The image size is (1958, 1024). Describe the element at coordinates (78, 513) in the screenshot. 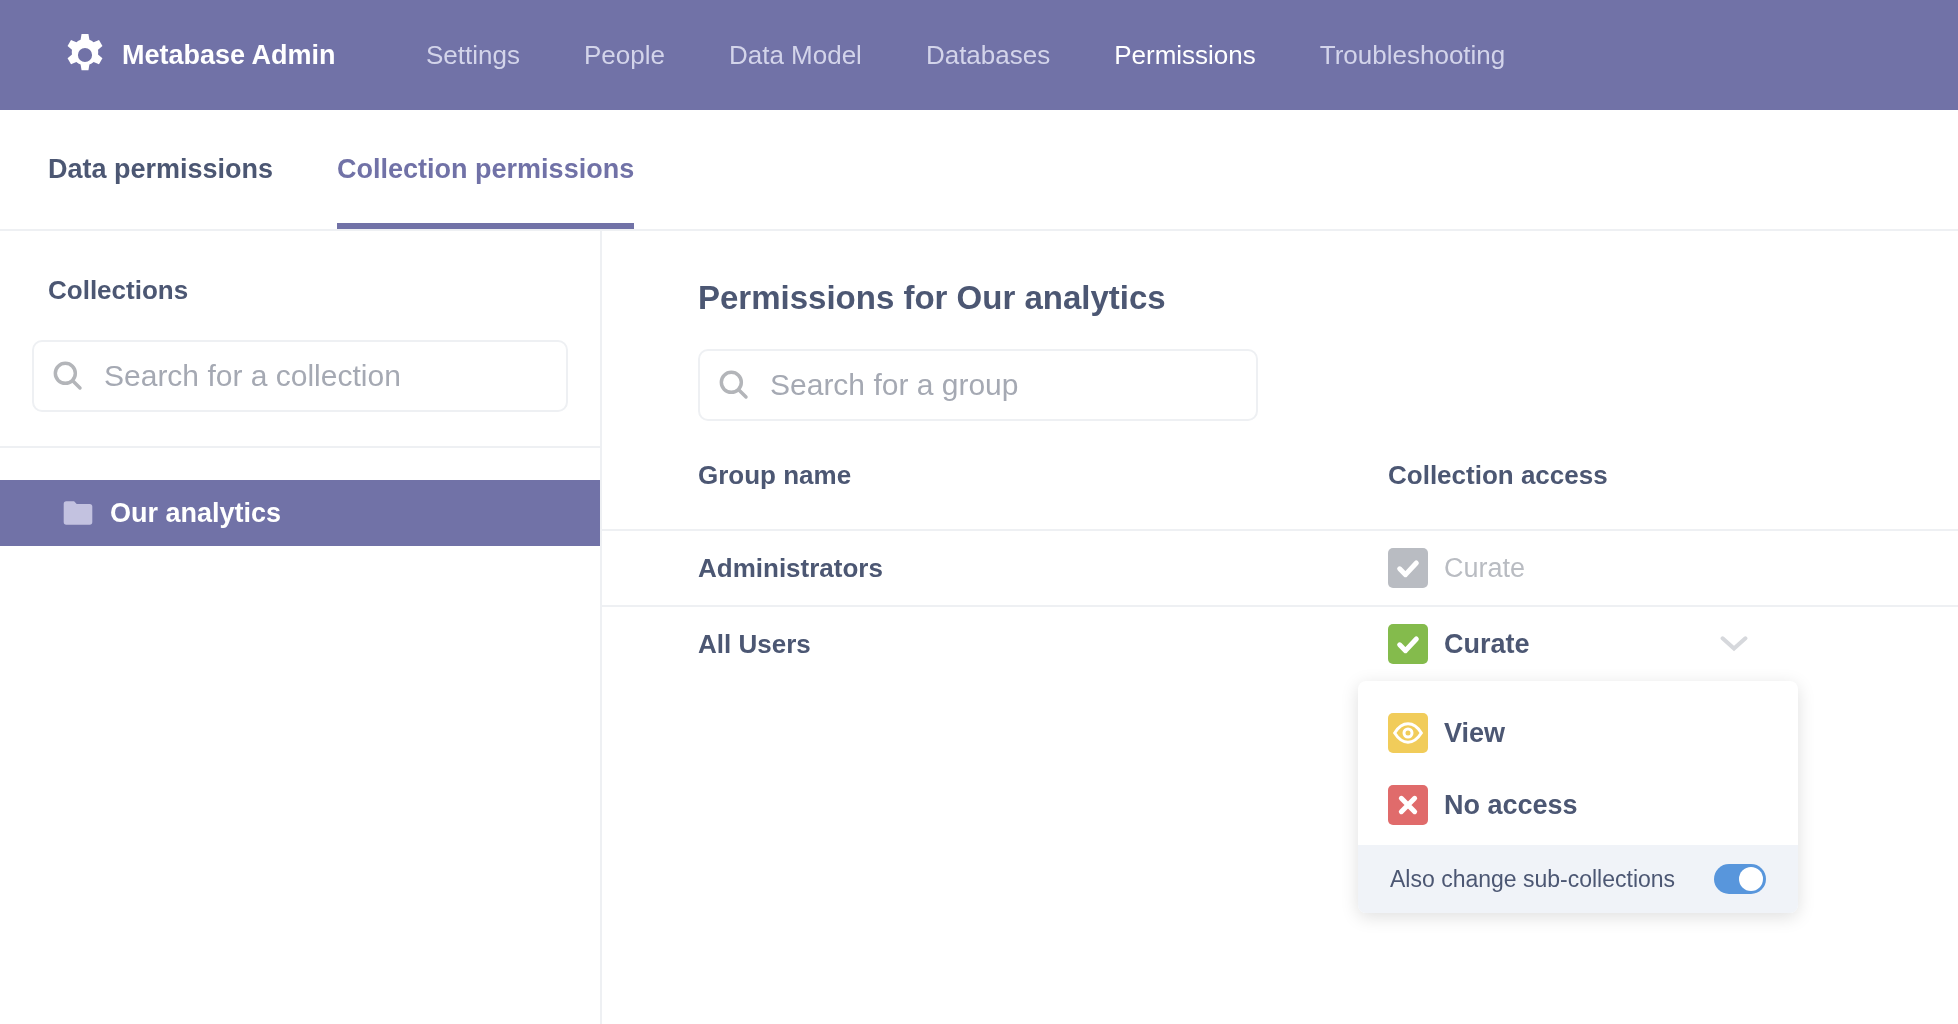

I see `folder-icon` at that location.